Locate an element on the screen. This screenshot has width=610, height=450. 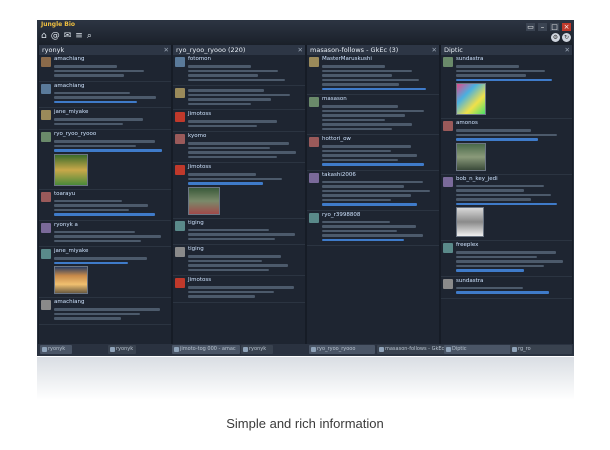
tweet-item is located at coordinates (239, 98).